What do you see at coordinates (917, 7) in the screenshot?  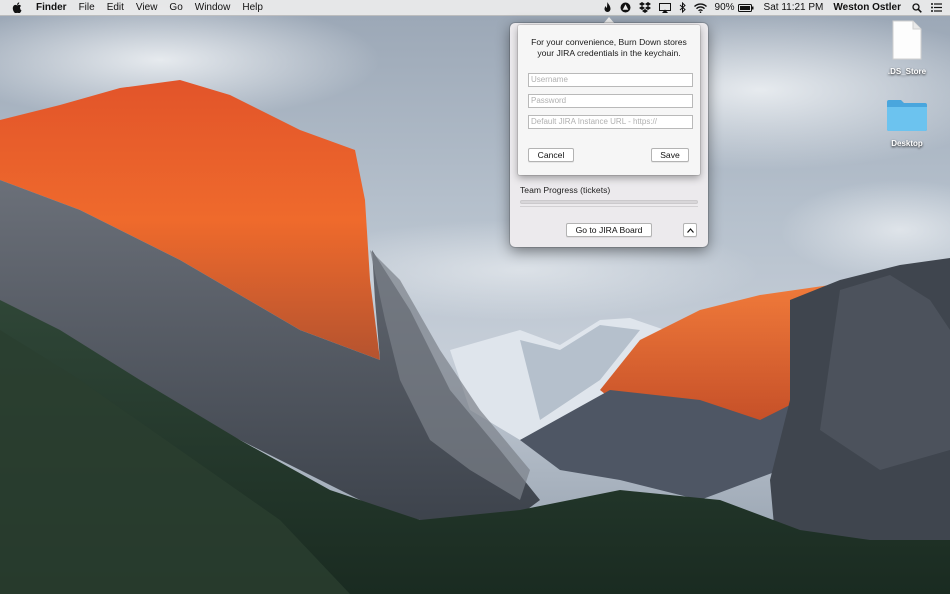 I see `spotlight-search-icon` at bounding box center [917, 7].